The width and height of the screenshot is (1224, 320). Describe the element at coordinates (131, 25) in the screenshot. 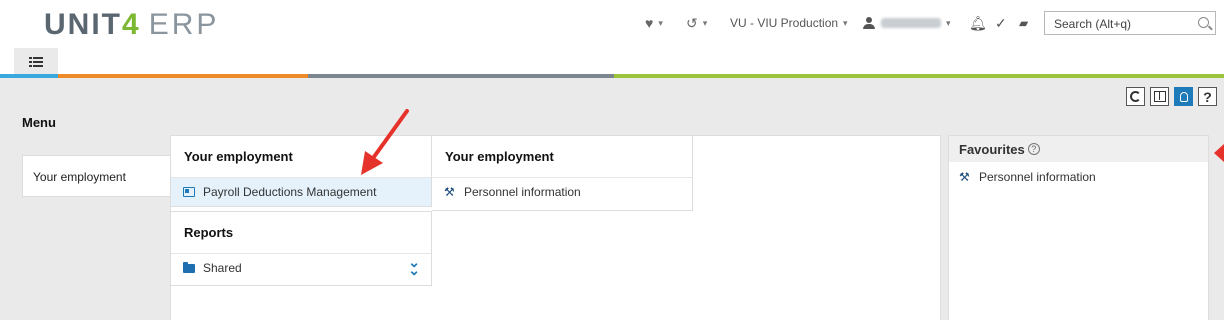

I see `unit4-logo: UNIT4 ERP` at that location.